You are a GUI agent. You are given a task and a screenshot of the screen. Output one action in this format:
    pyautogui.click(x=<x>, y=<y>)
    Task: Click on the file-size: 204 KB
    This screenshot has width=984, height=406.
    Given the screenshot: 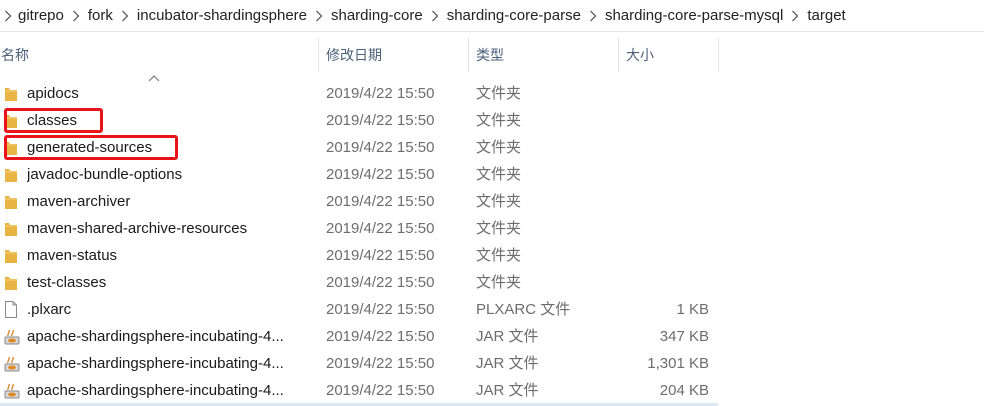 What is the action you would take?
    pyautogui.click(x=684, y=390)
    